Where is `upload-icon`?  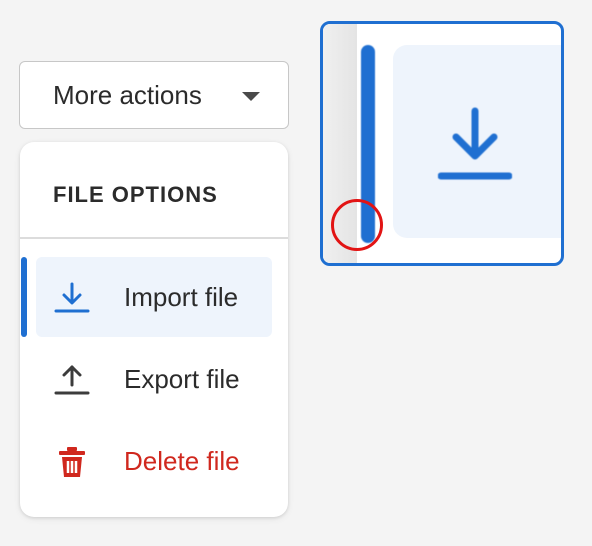
upload-icon is located at coordinates (72, 380).